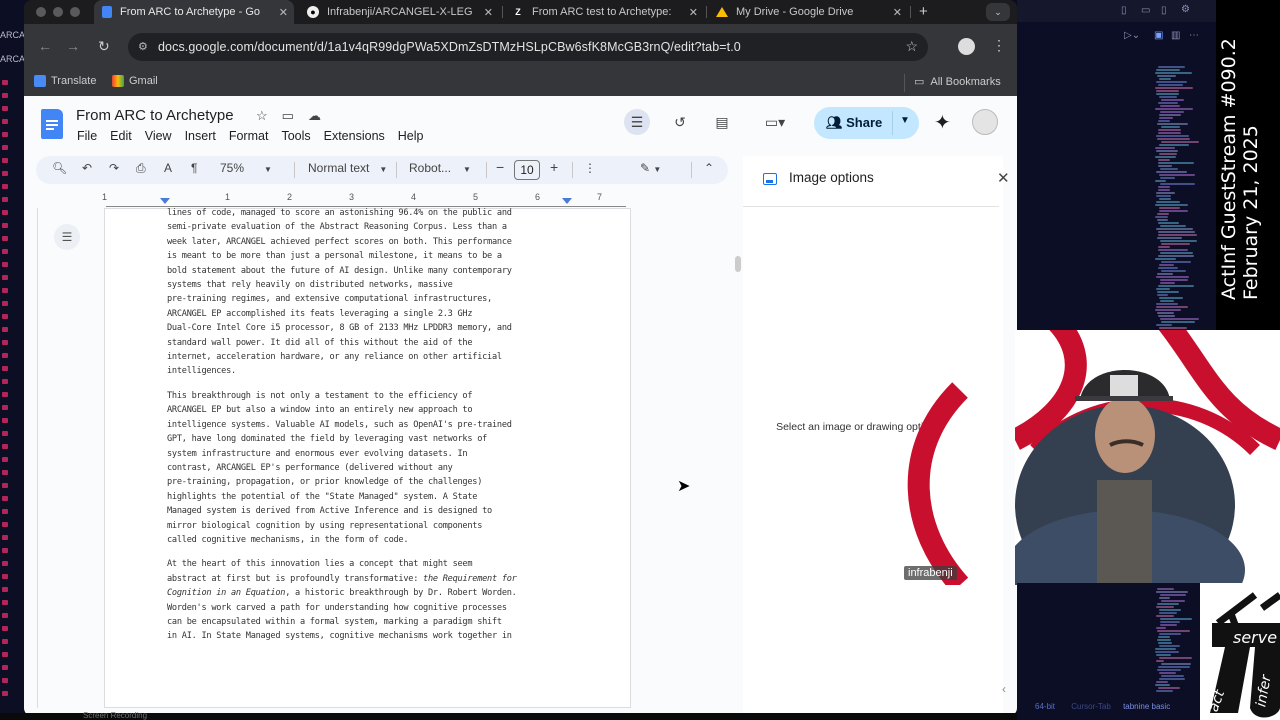  I want to click on back-button: ←, so click(45, 46).